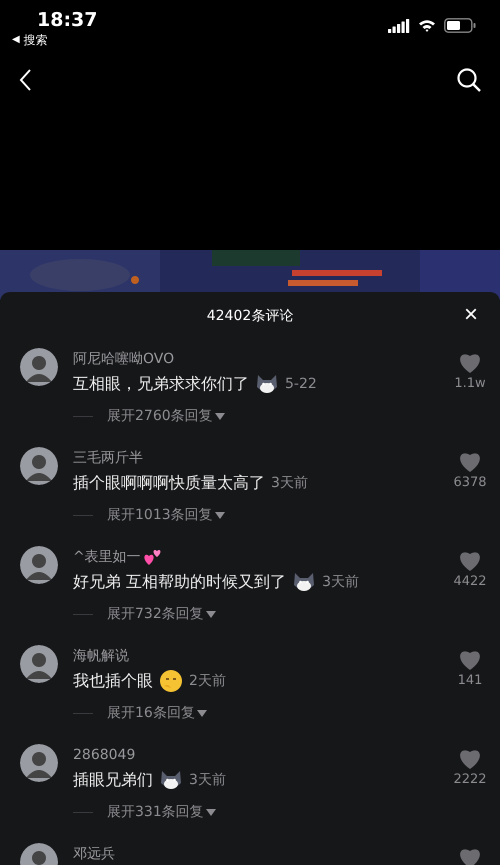 This screenshot has width=500, height=865. I want to click on back-icon, so click(25, 80).